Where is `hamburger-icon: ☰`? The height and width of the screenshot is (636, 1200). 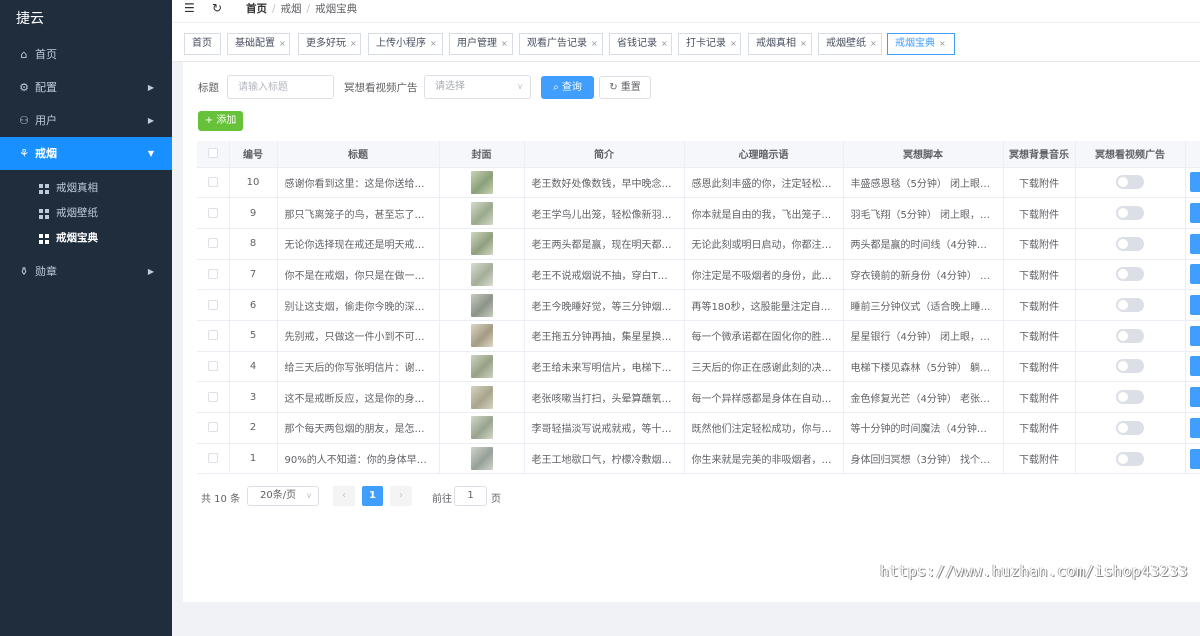
hamburger-icon: ☰ is located at coordinates (189, 8).